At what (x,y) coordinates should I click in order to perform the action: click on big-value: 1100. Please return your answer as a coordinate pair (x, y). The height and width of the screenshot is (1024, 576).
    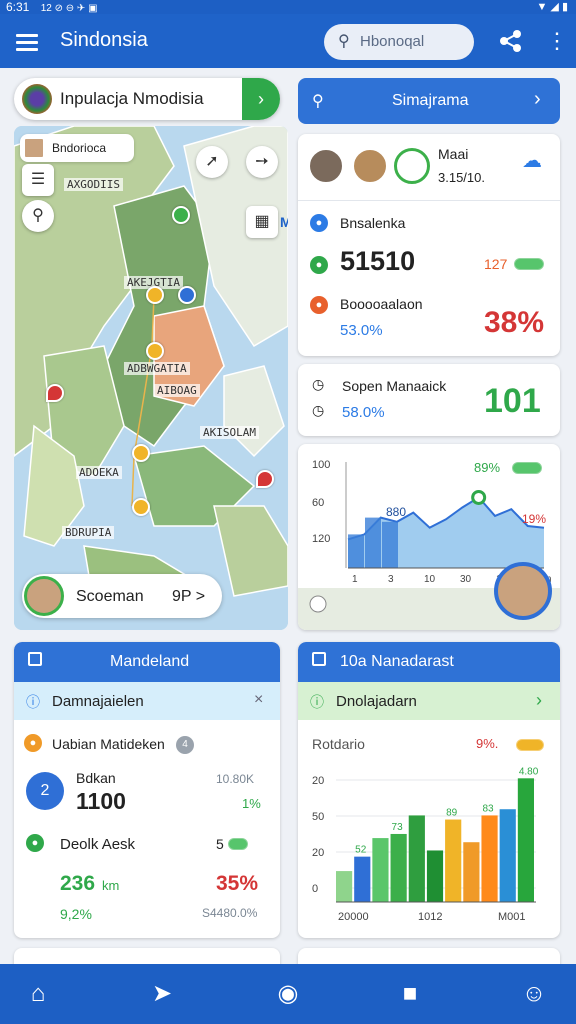
    Looking at the image, I should click on (101, 801).